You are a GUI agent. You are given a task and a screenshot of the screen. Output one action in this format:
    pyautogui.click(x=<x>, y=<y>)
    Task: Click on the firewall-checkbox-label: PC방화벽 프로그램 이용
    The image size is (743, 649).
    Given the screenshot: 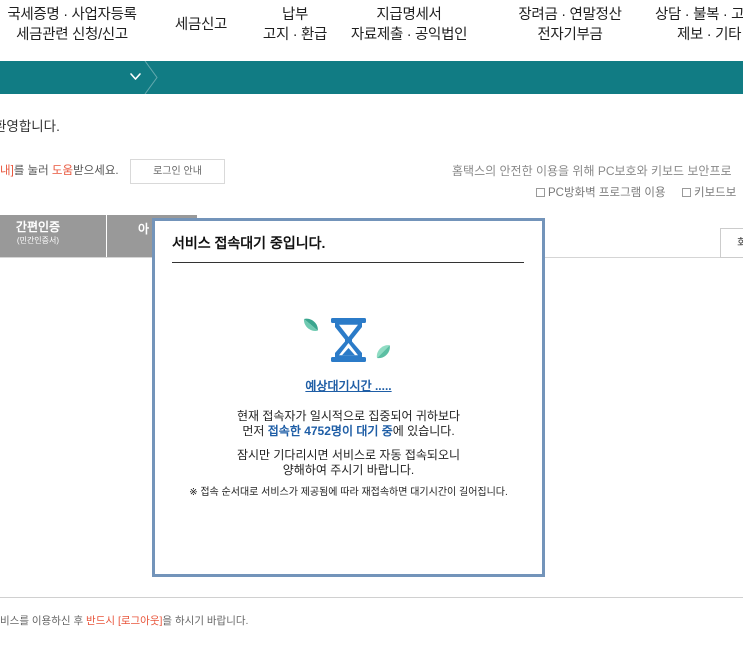 What is the action you would take?
    pyautogui.click(x=607, y=193)
    